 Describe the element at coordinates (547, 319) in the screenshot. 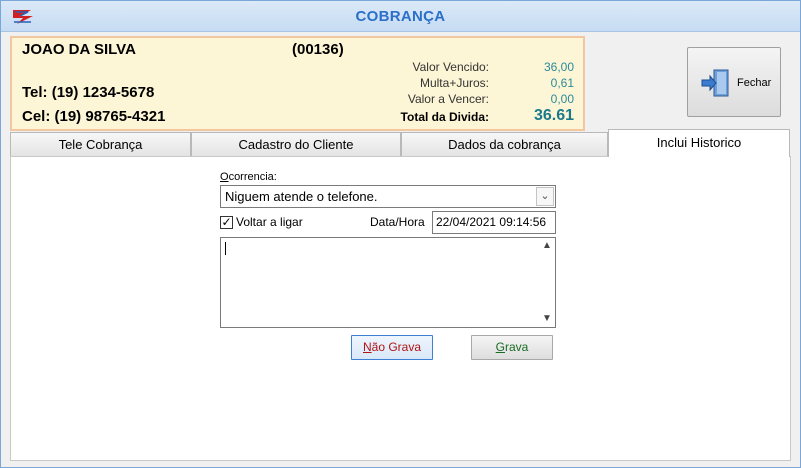

I see `scroll-down-icon: ▼` at that location.